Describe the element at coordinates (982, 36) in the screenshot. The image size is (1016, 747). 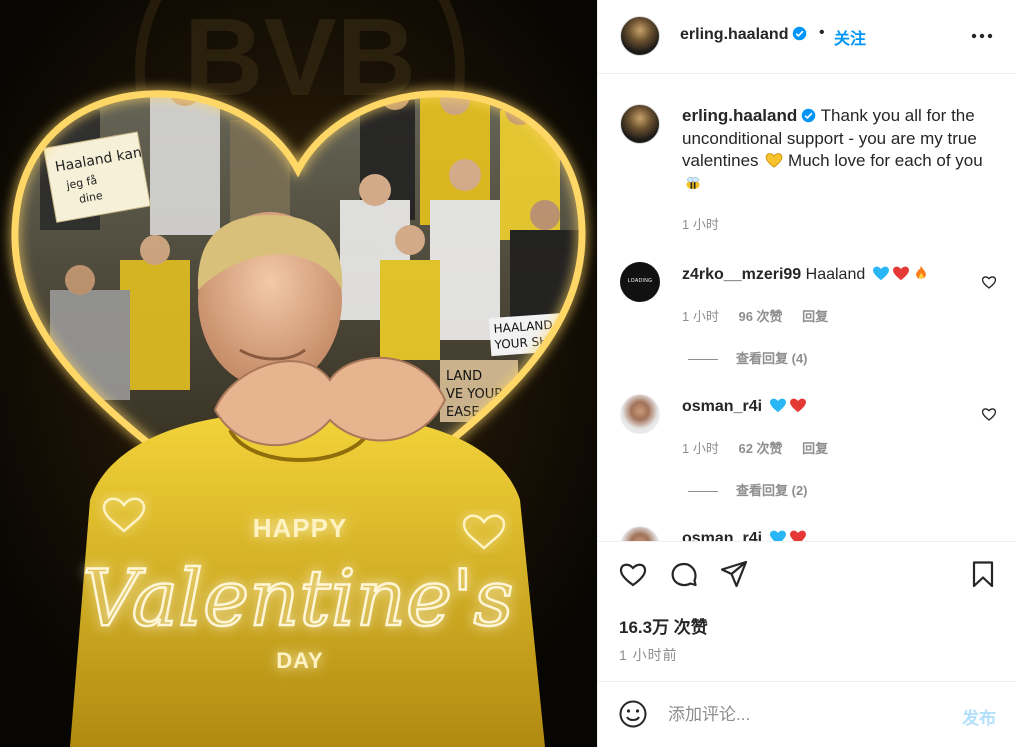
I see `more-options-icon` at that location.